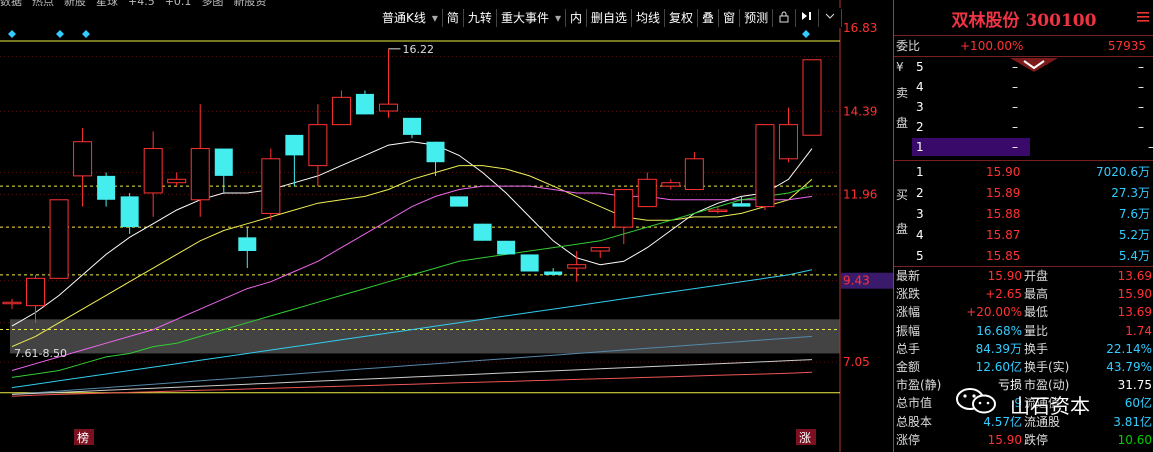 The height and width of the screenshot is (452, 1153). What do you see at coordinates (730, 18) in the screenshot?
I see `toolbar-button: 窗` at bounding box center [730, 18].